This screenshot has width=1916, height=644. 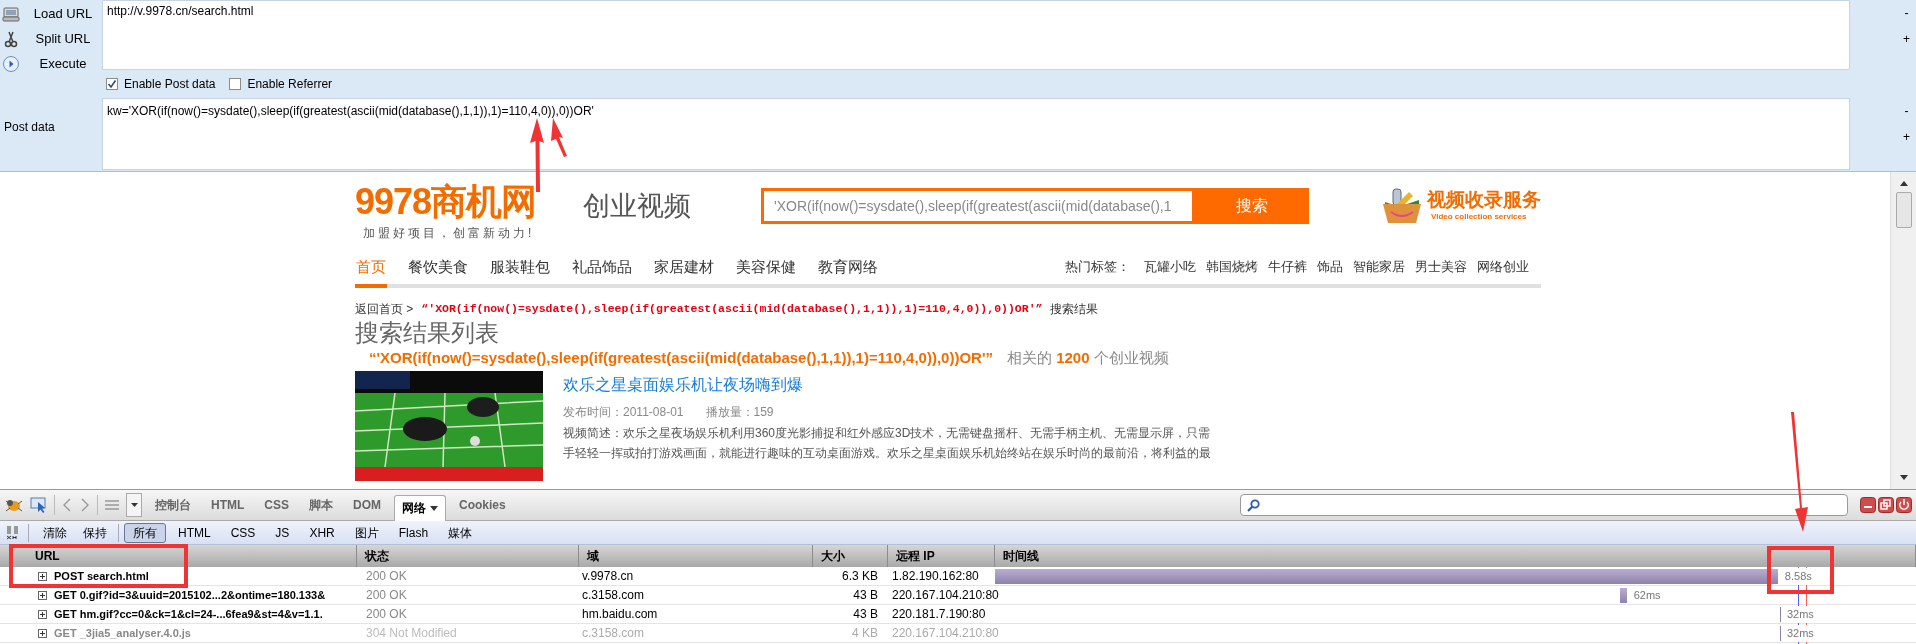 I want to click on bug-icon, so click(x=14, y=505).